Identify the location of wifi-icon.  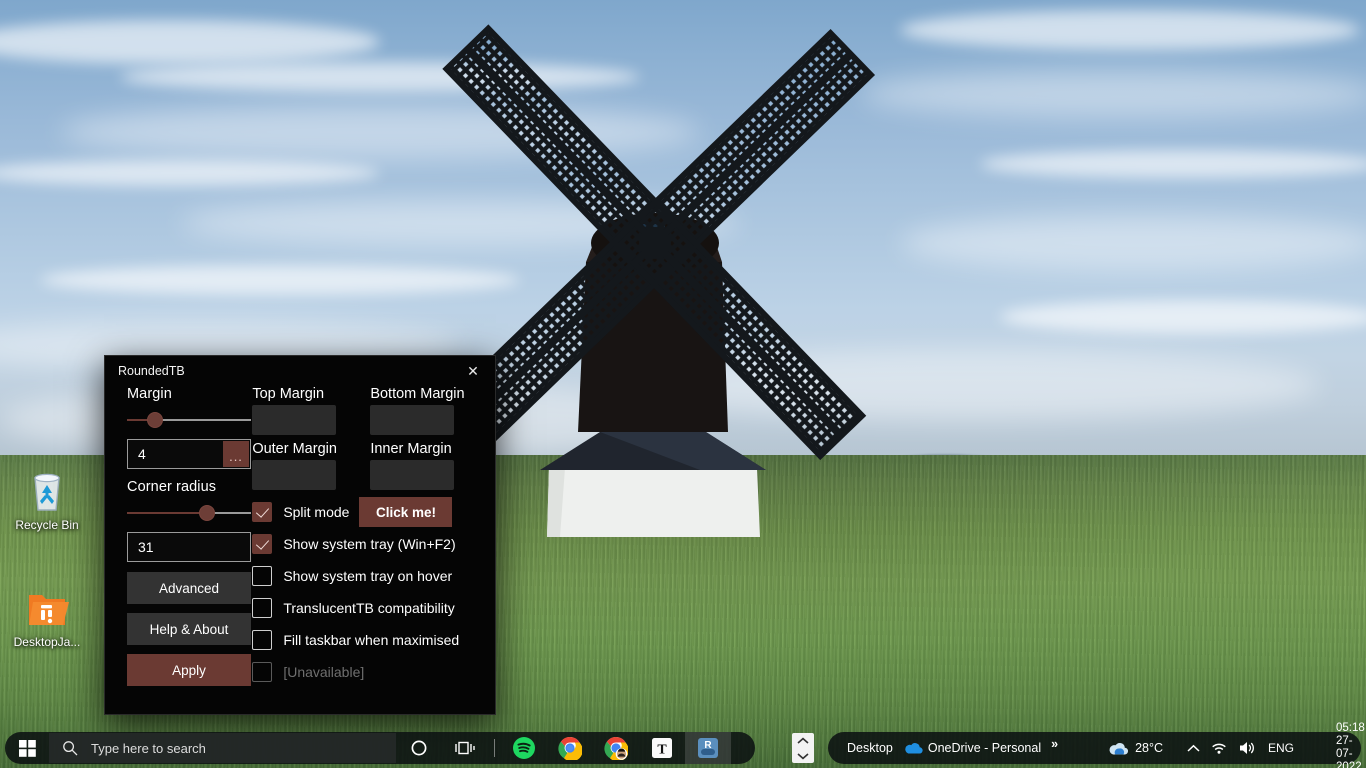
(1219, 748).